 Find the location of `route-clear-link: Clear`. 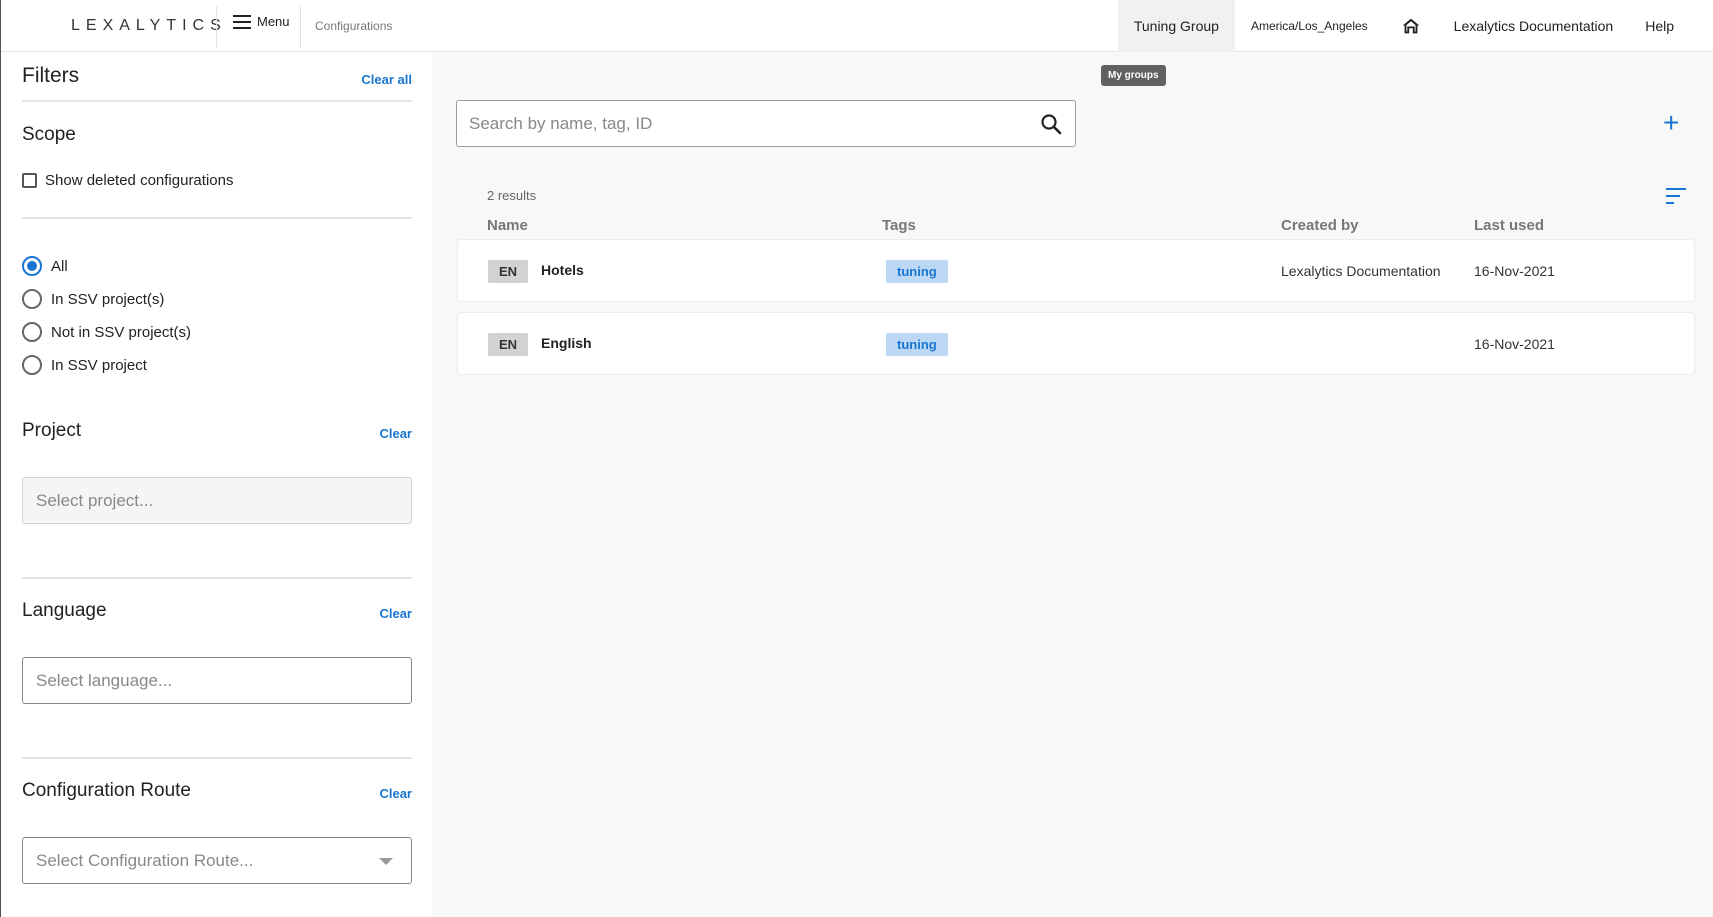

route-clear-link: Clear is located at coordinates (395, 793).